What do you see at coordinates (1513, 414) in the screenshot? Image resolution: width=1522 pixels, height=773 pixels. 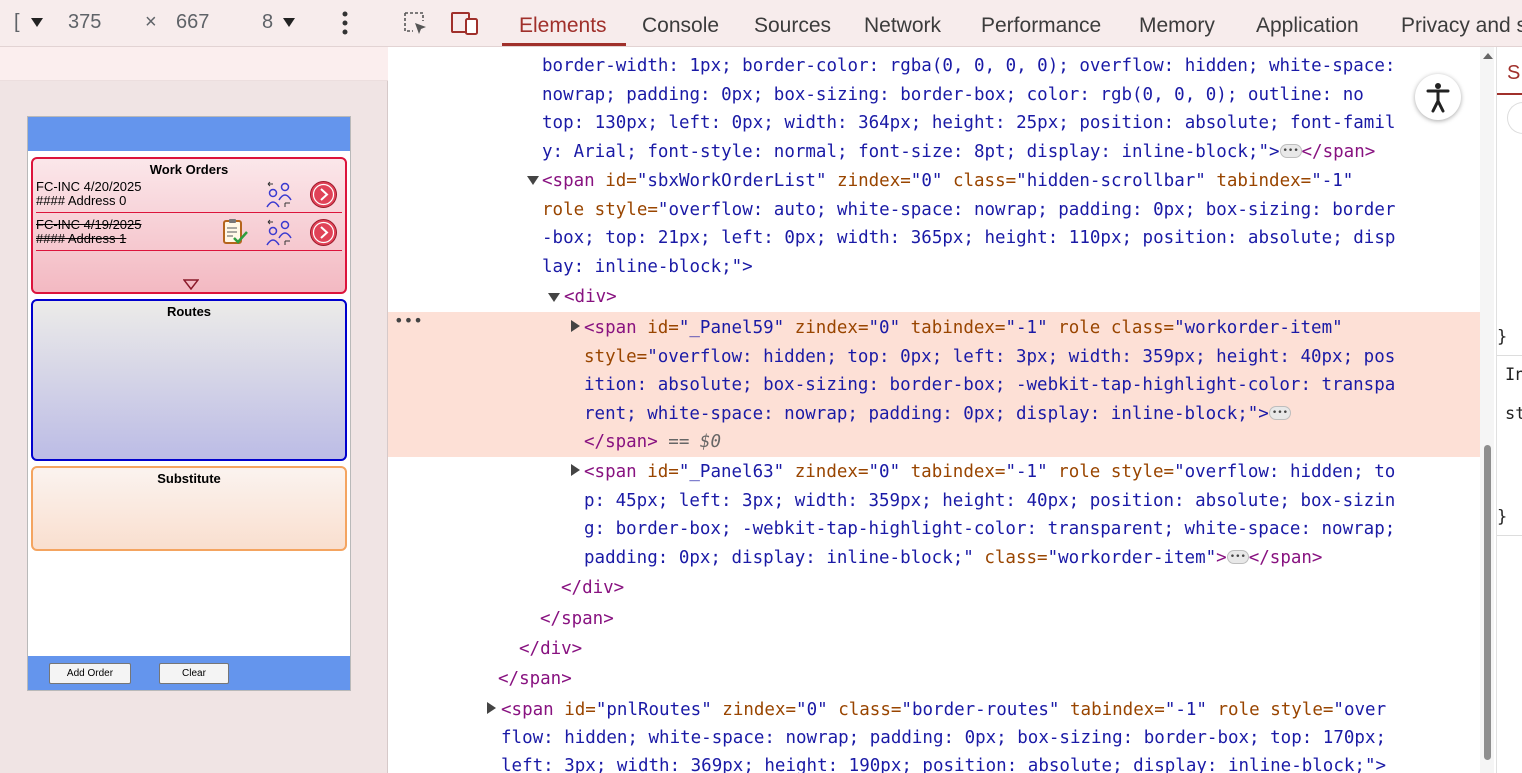 I see `style-rule-selector: st` at bounding box center [1513, 414].